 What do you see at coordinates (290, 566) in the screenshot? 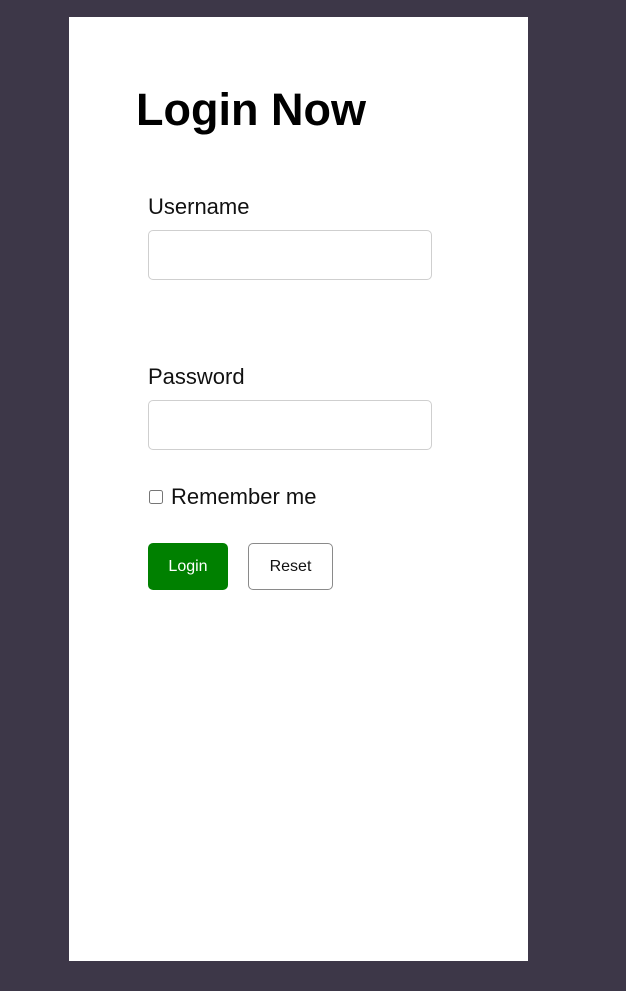
I see `reset-button: Reset` at bounding box center [290, 566].